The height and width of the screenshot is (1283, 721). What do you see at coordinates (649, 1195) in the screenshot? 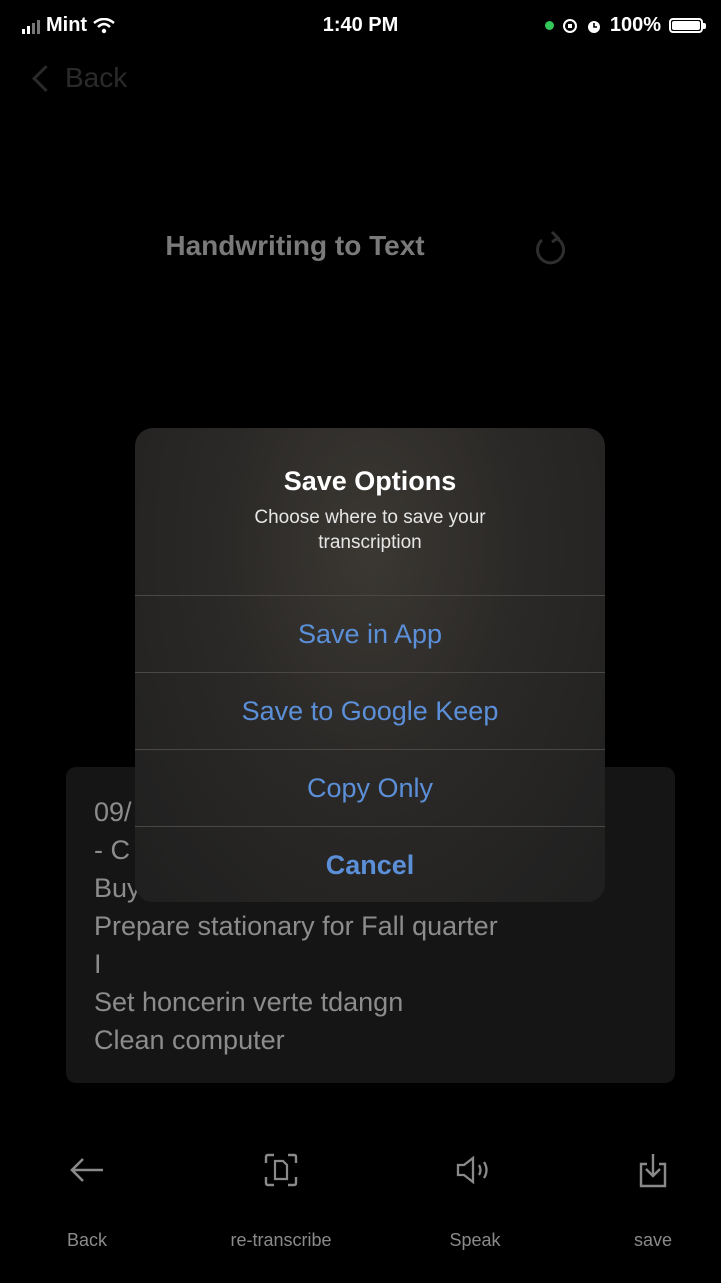
I see `toolbar-save-button: save` at bounding box center [649, 1195].